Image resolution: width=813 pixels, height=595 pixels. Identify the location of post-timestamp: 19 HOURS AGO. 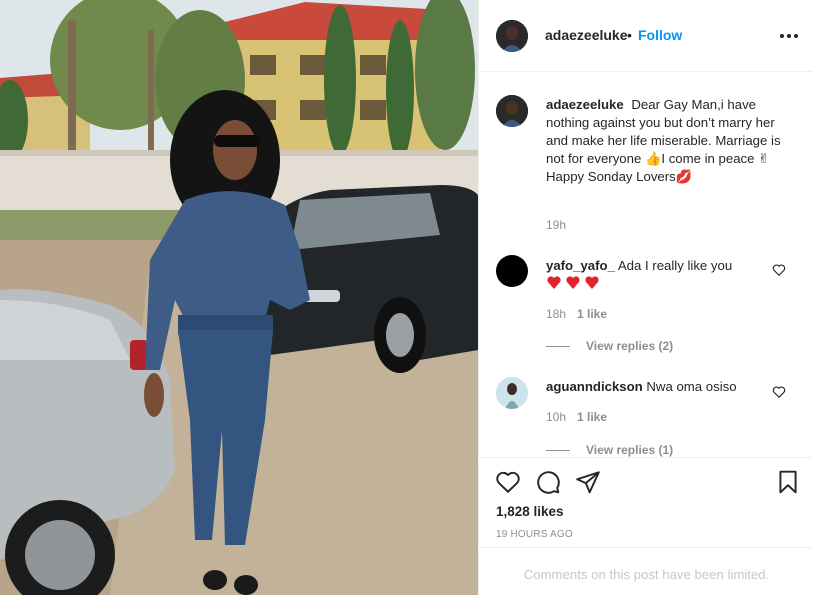
(534, 534).